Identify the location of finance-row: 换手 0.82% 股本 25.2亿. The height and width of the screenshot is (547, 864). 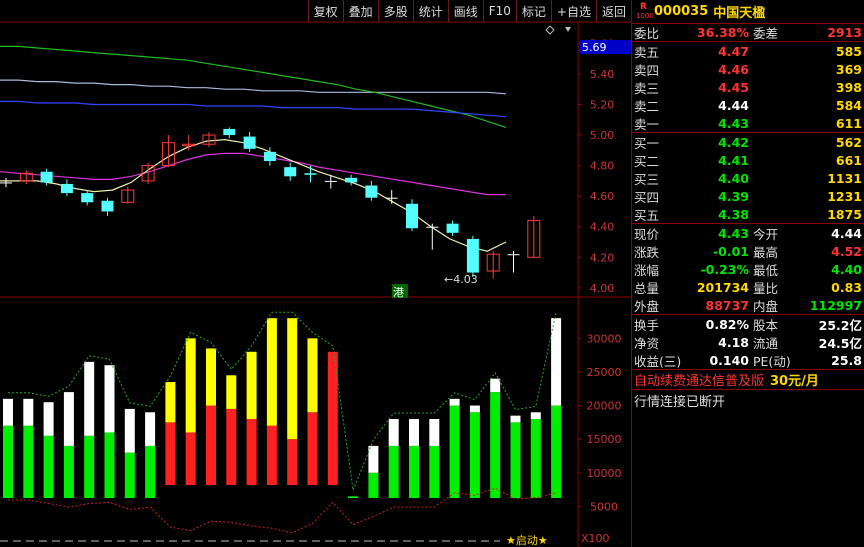
(748, 324).